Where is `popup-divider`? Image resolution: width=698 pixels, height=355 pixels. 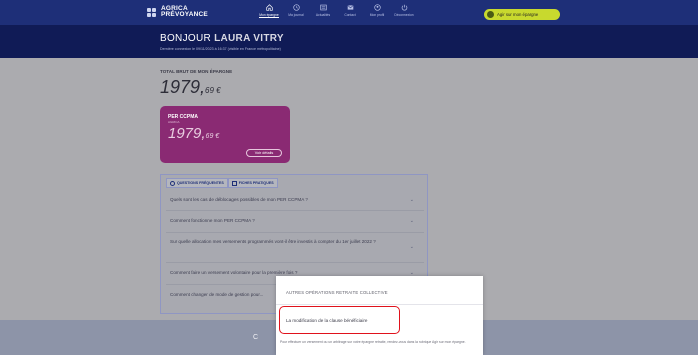
popup-divider is located at coordinates (379, 304).